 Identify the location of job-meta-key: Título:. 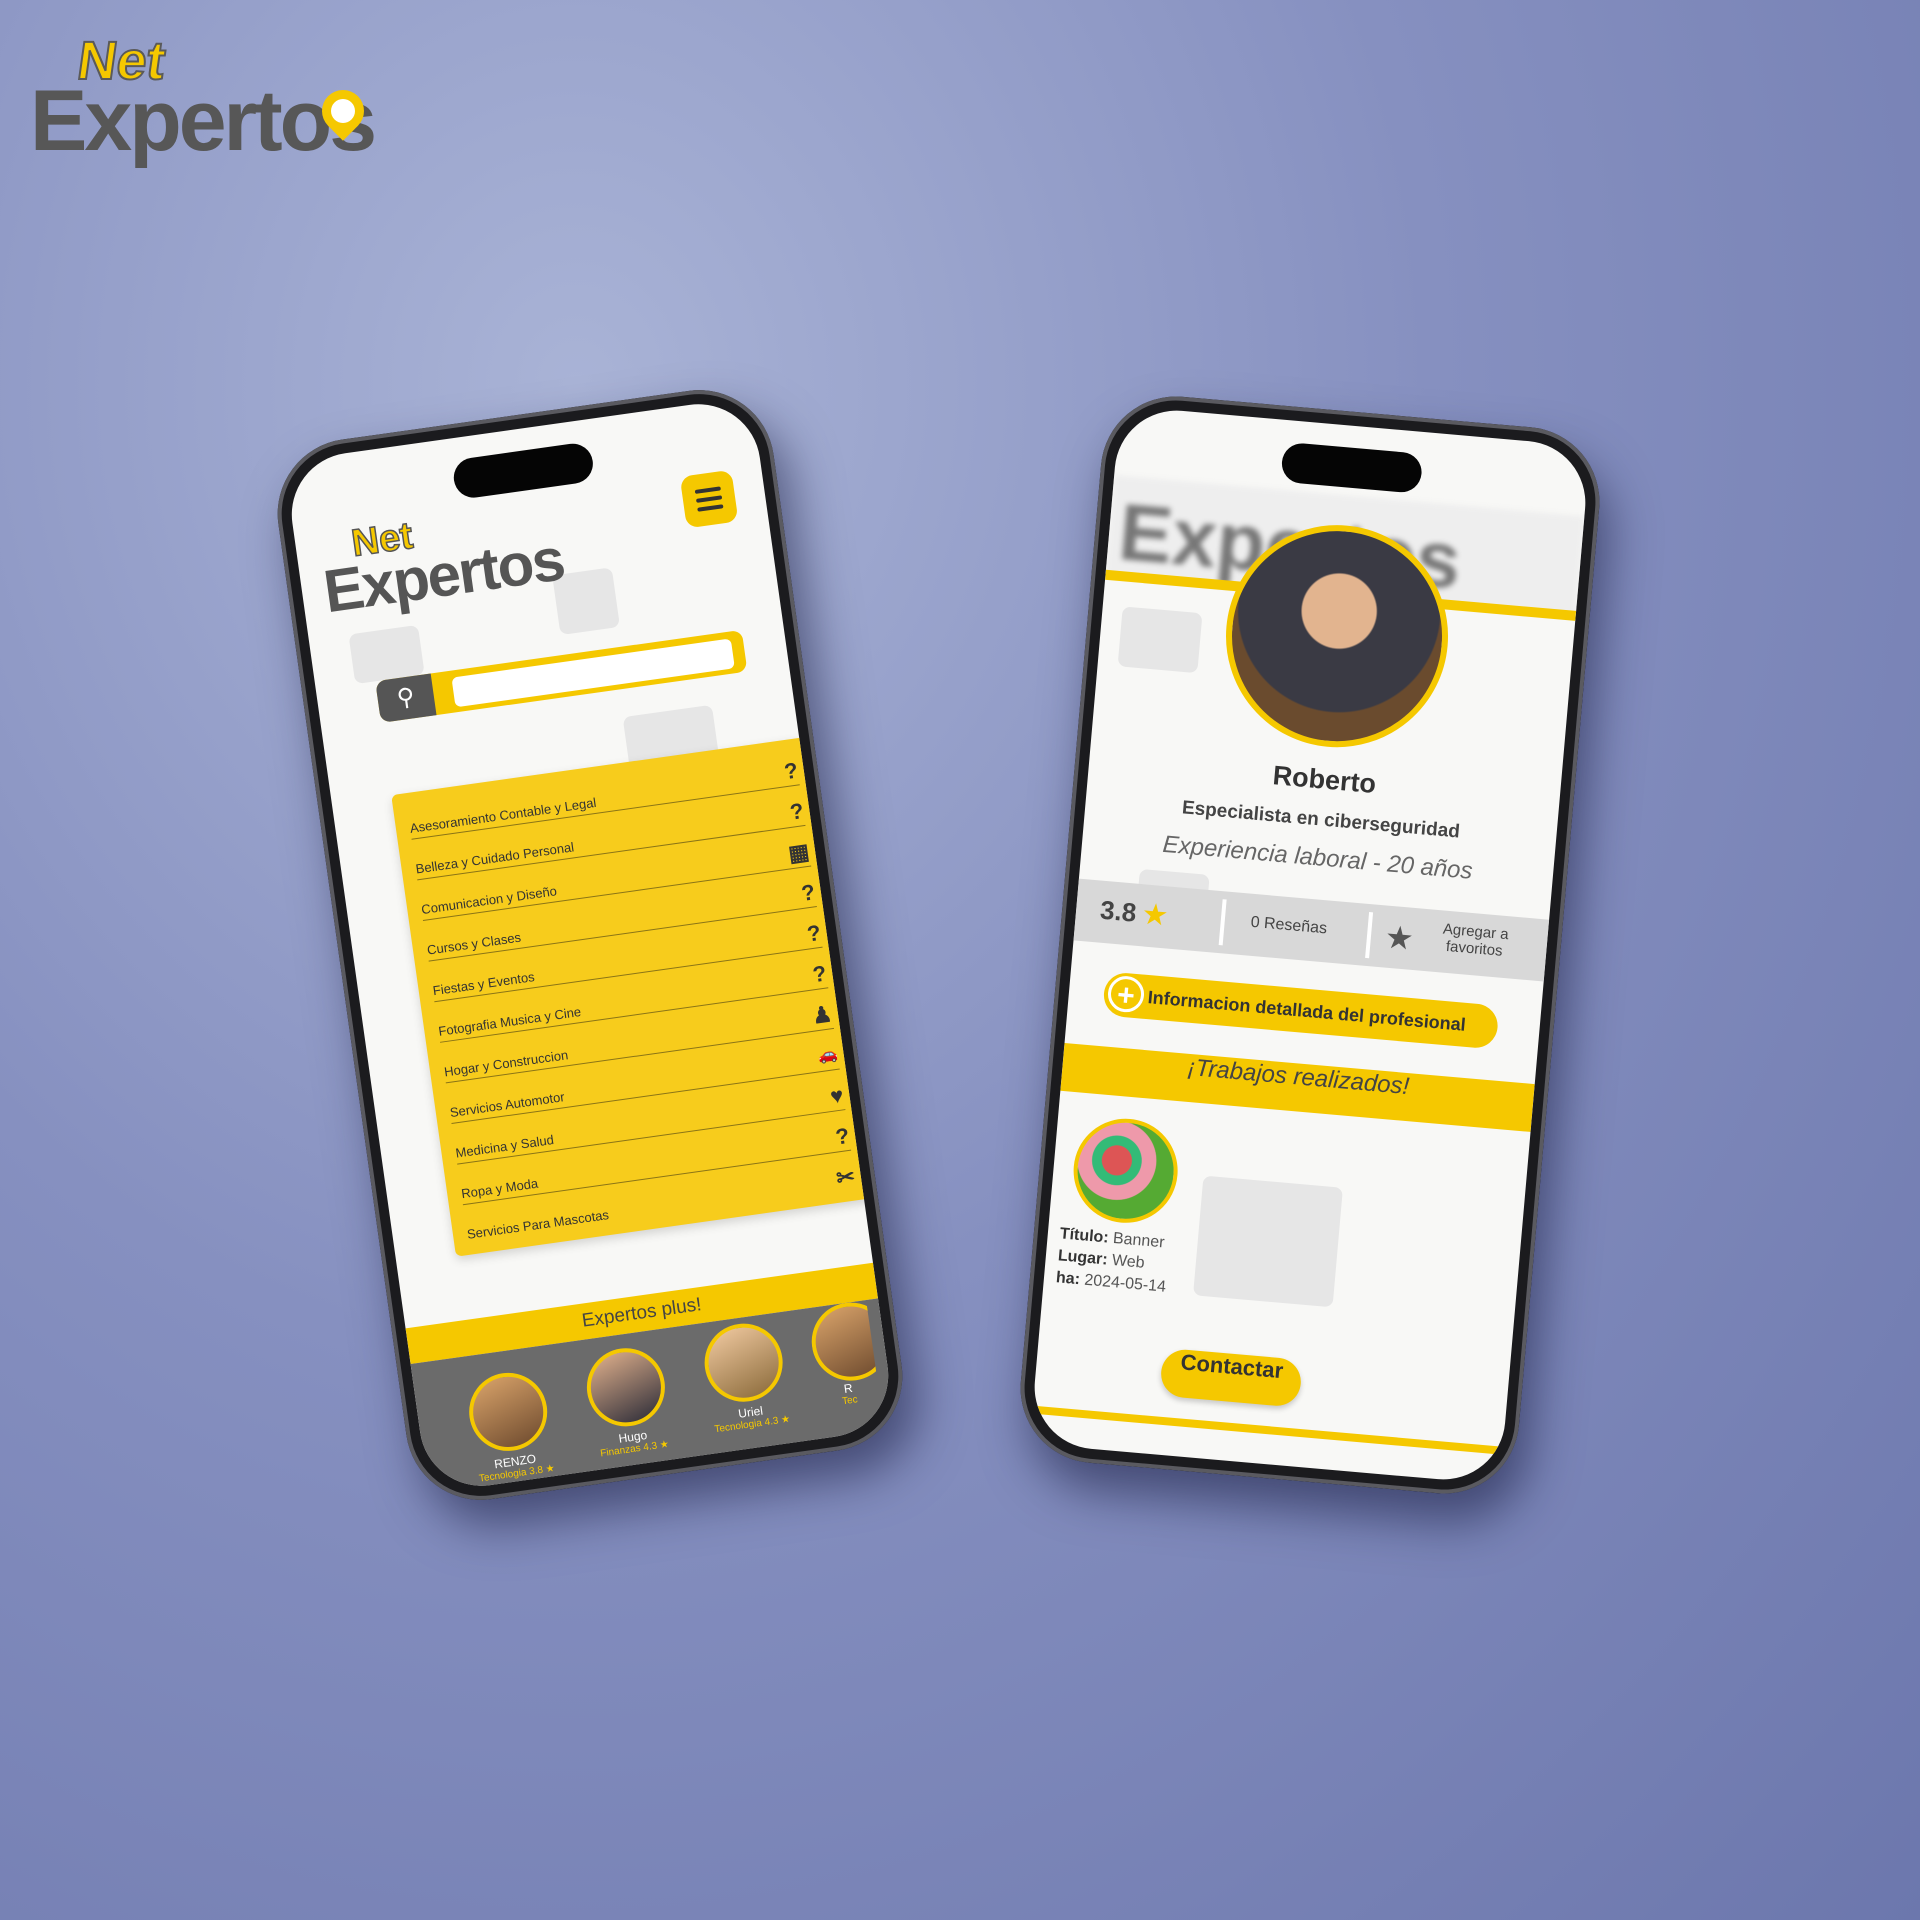
(1084, 1236).